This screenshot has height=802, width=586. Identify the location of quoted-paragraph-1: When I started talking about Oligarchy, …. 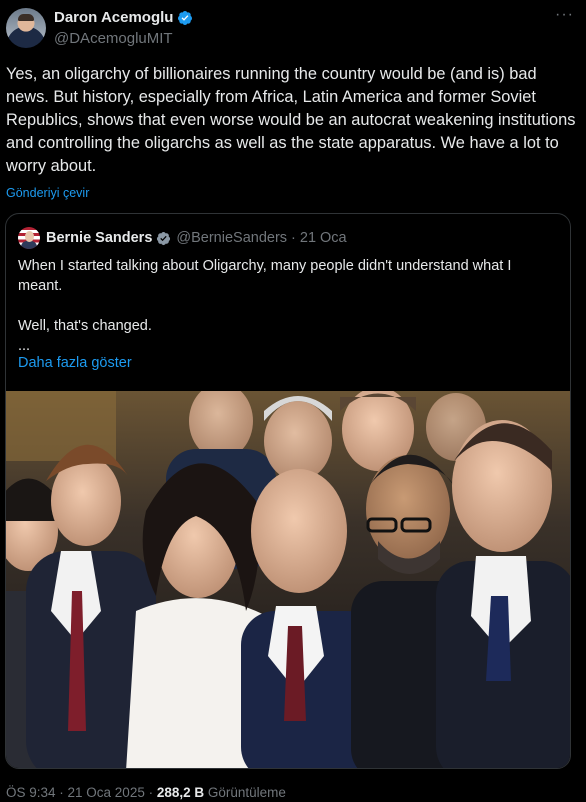
(265, 276).